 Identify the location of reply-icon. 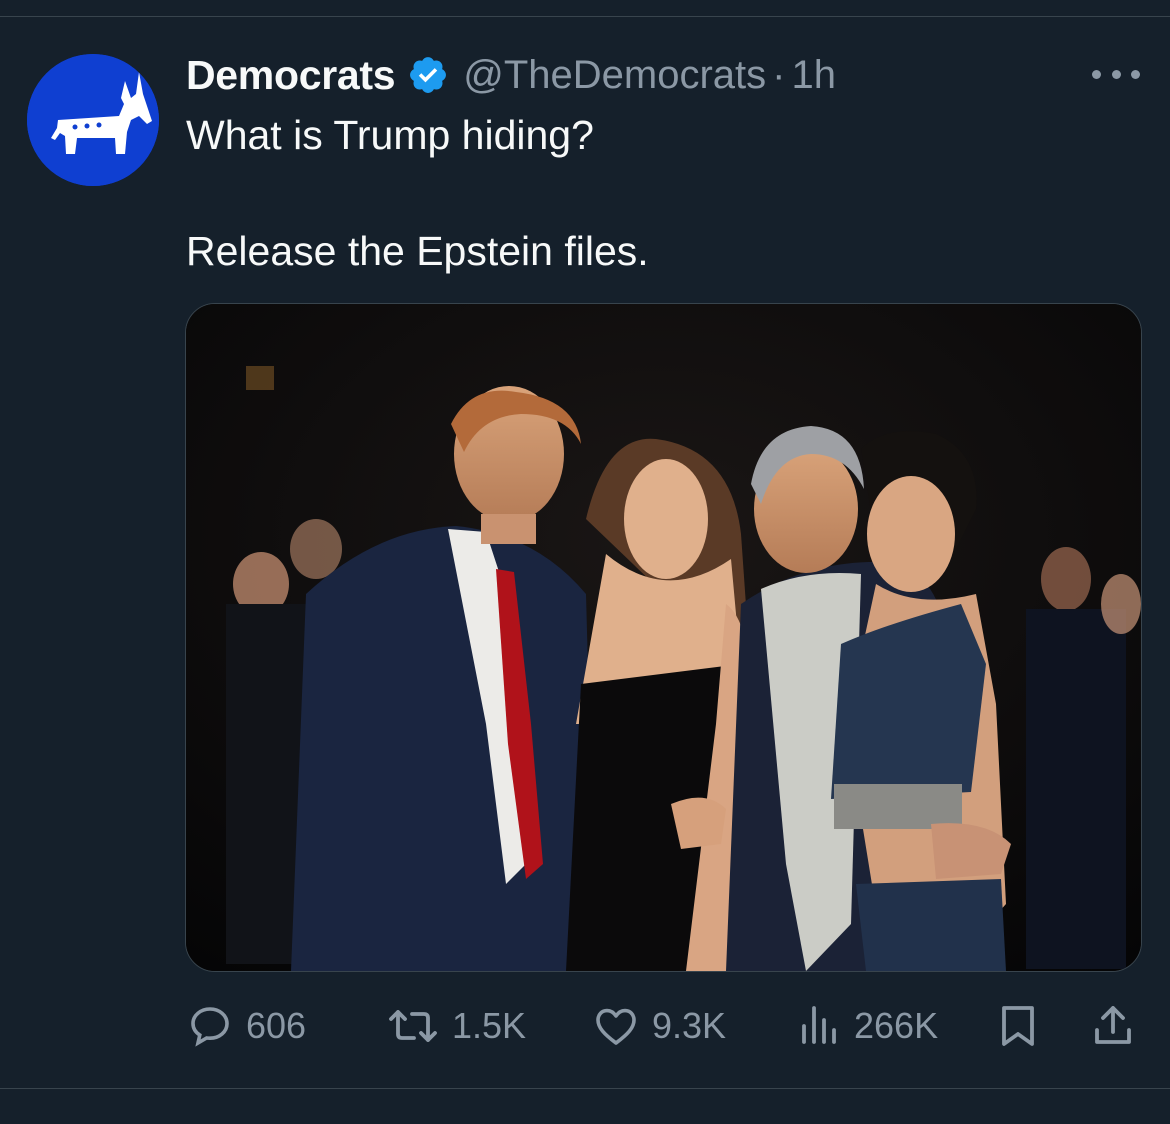
(210, 1027).